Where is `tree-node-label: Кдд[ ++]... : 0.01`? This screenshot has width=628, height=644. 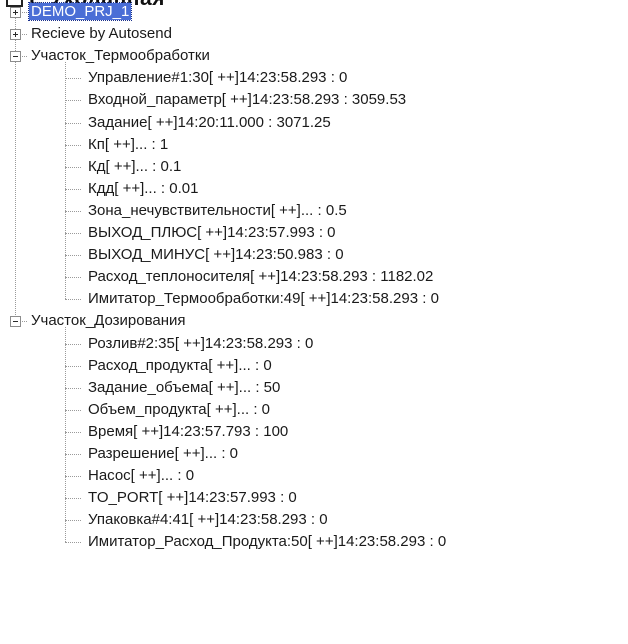
tree-node-label: Кдд[ ++]... : 0.01 is located at coordinates (143, 188).